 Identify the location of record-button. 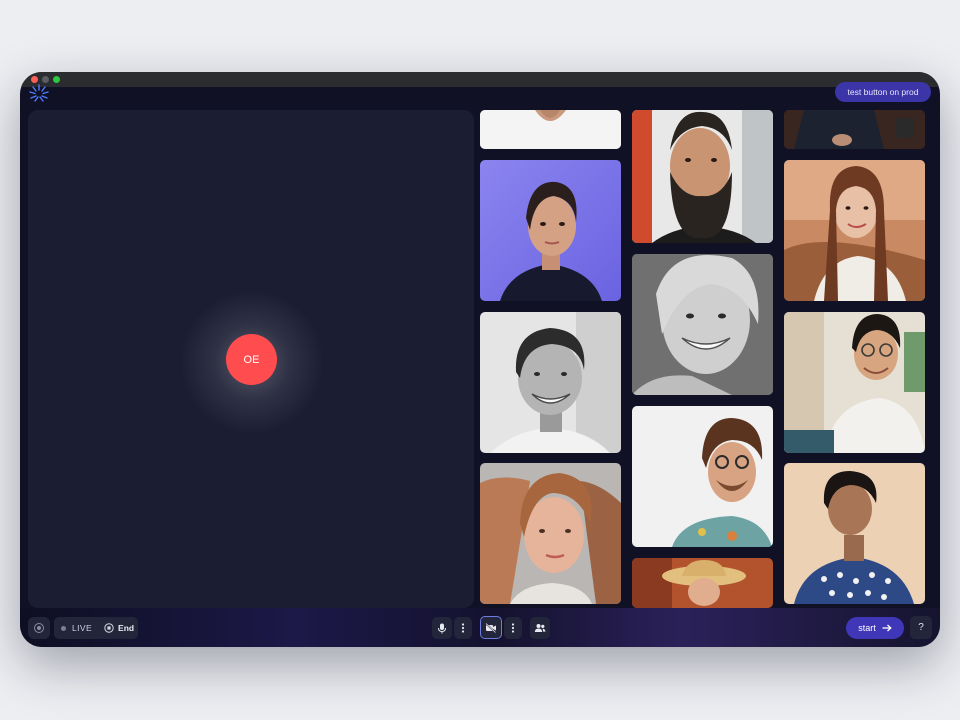
(39, 628).